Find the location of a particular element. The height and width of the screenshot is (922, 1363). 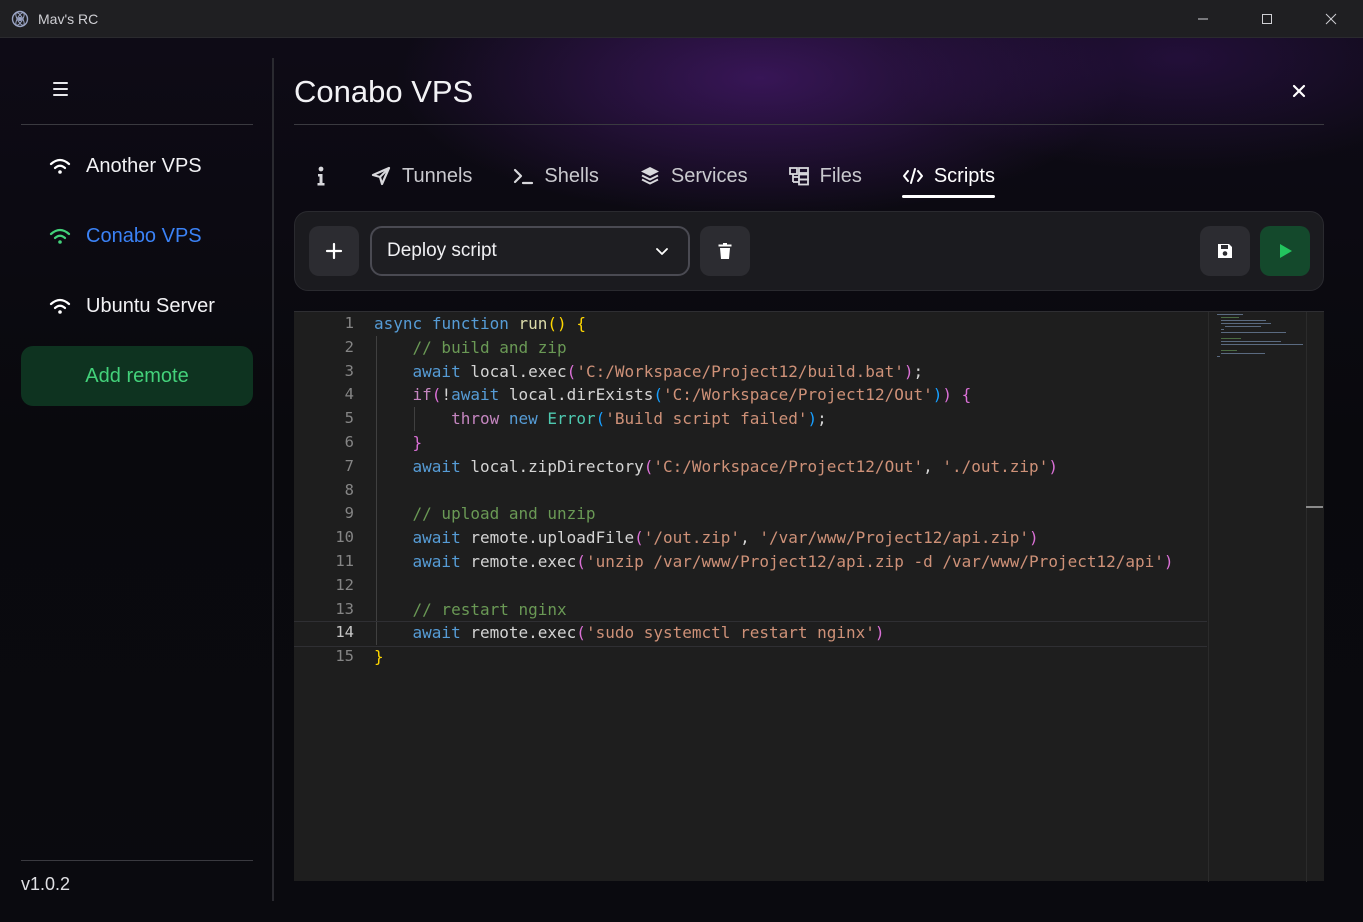

save-icon is located at coordinates (1225, 251).